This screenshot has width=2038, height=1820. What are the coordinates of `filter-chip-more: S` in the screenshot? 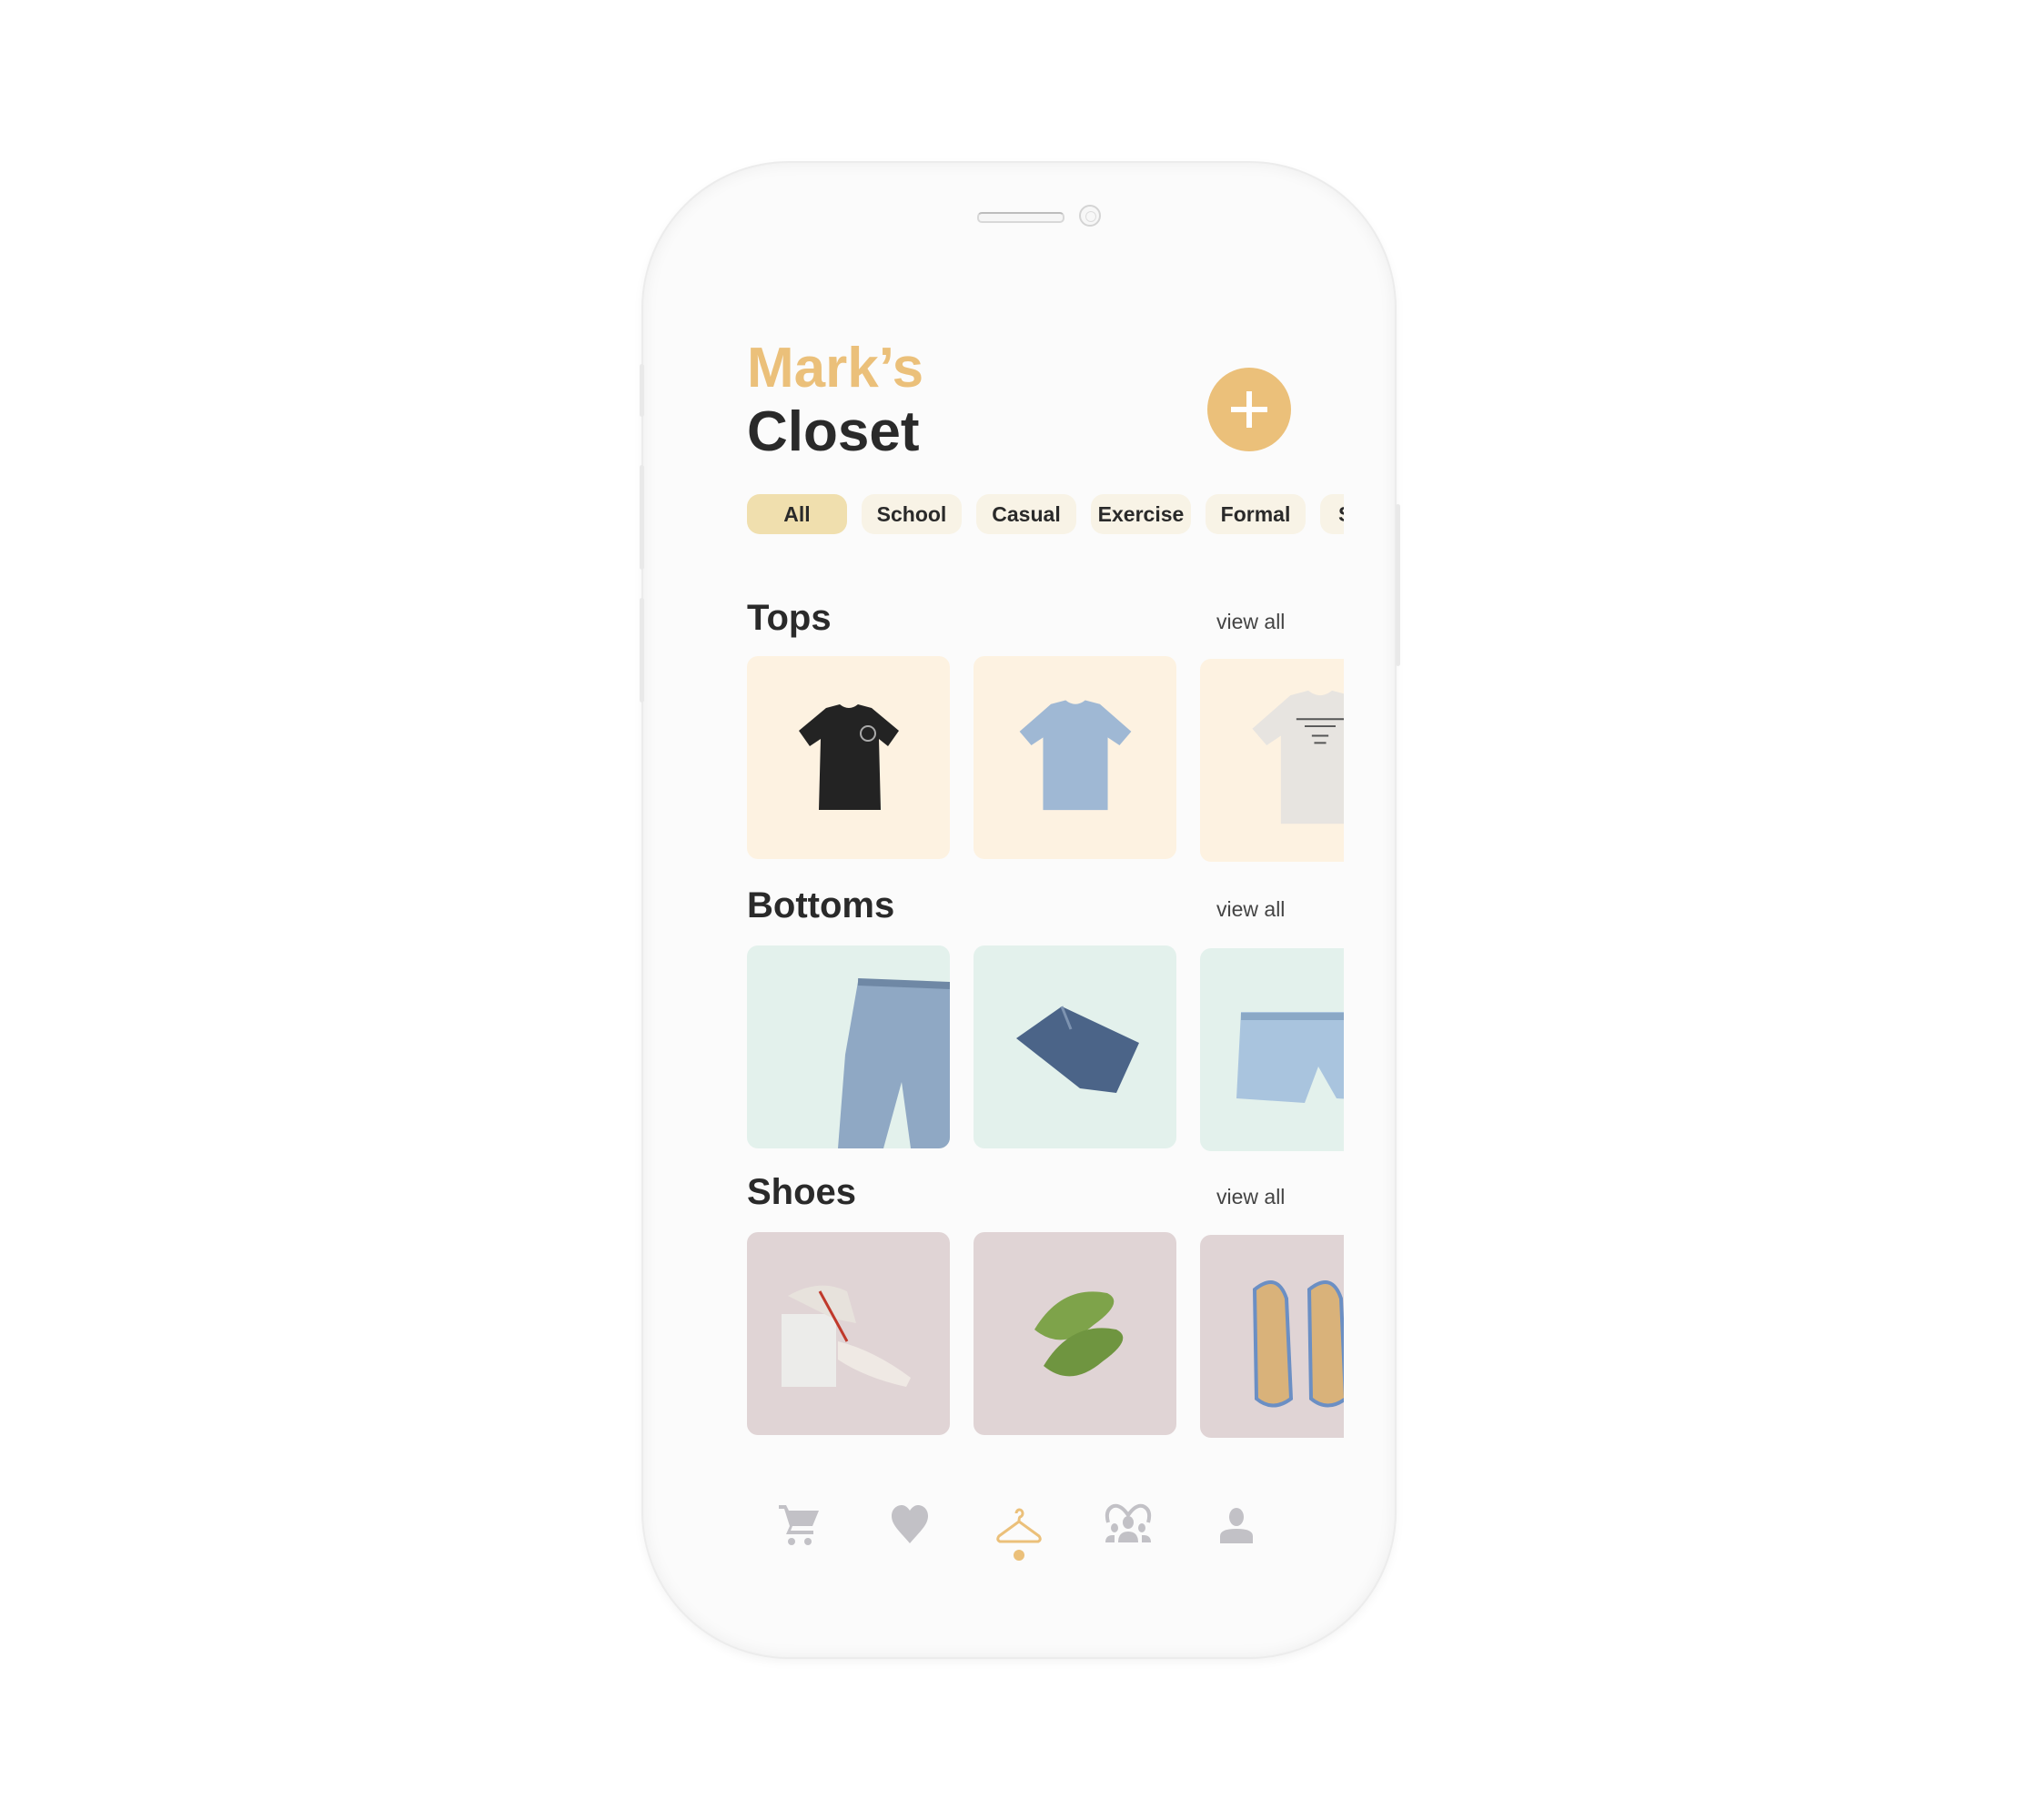 It's located at (1332, 514).